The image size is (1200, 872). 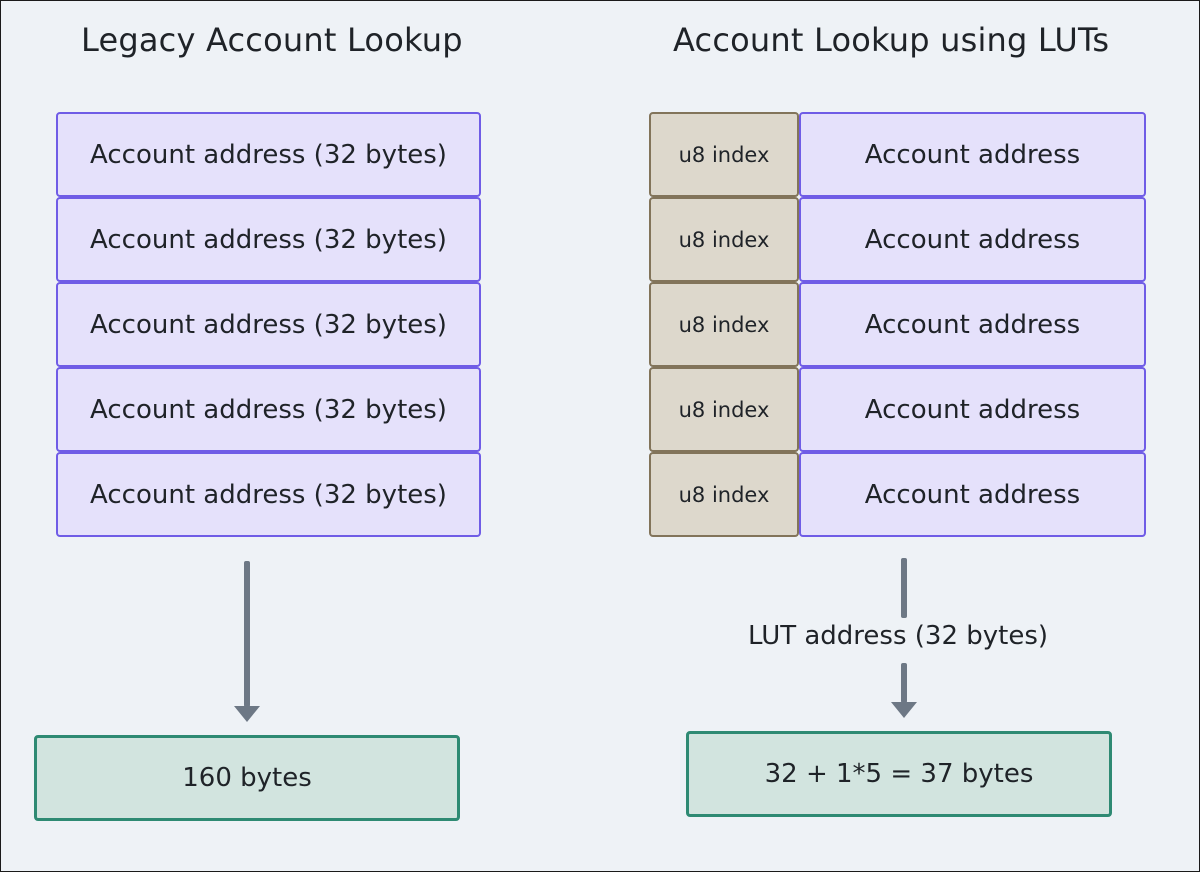 I want to click on lut-address-label: LUT address (32 bytes), so click(x=898, y=636).